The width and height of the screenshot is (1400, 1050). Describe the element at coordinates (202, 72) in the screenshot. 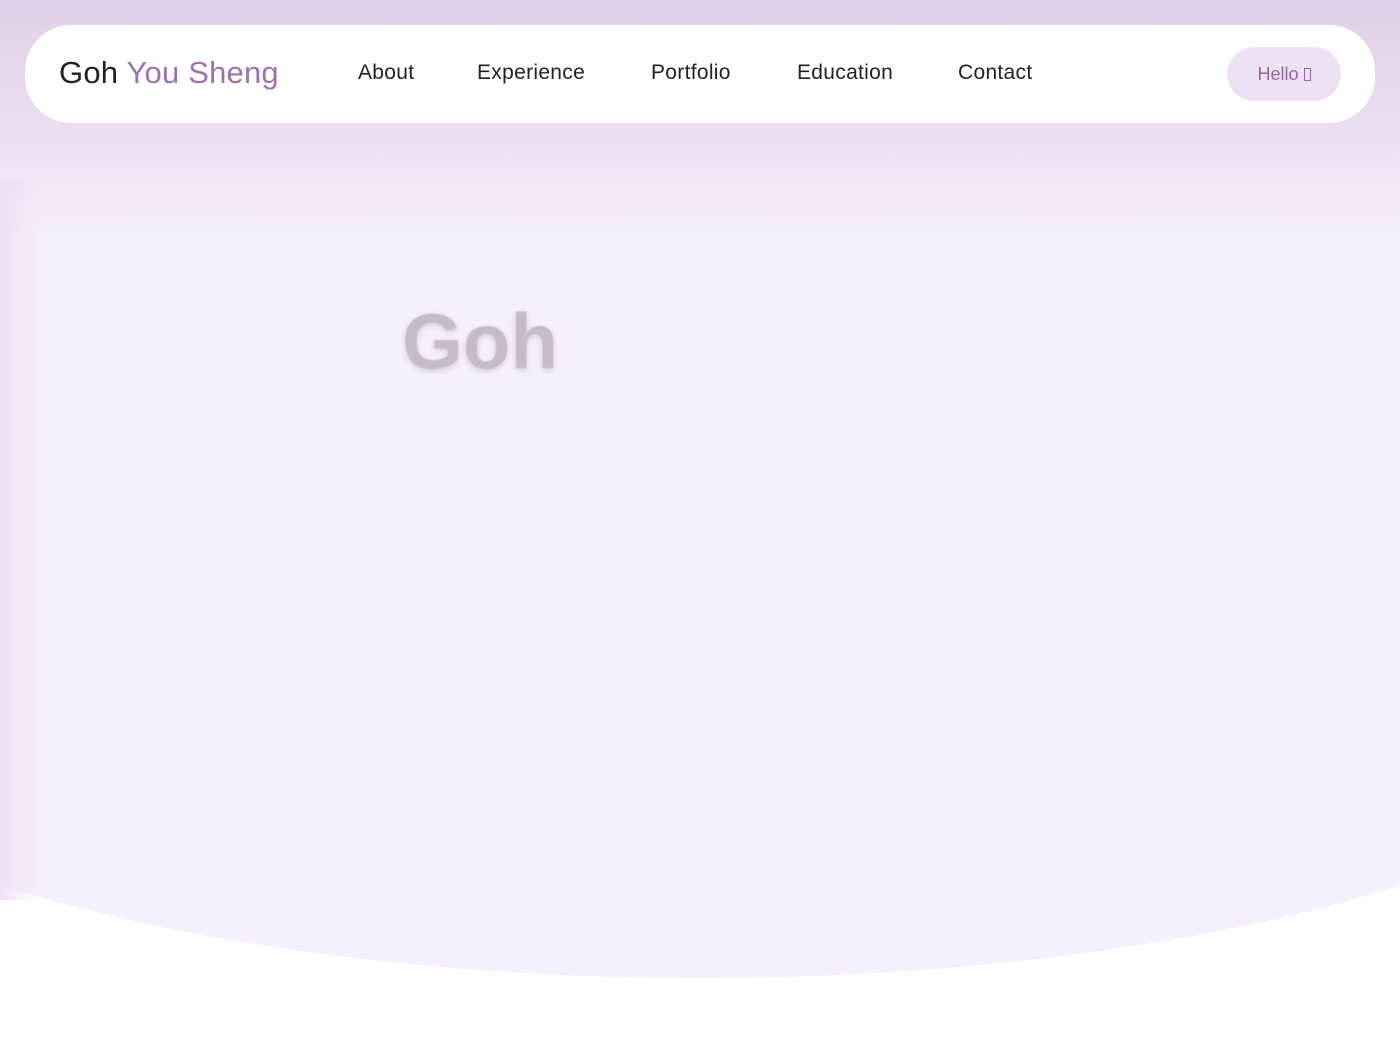

I see `brand-last-name: You Sheng` at that location.